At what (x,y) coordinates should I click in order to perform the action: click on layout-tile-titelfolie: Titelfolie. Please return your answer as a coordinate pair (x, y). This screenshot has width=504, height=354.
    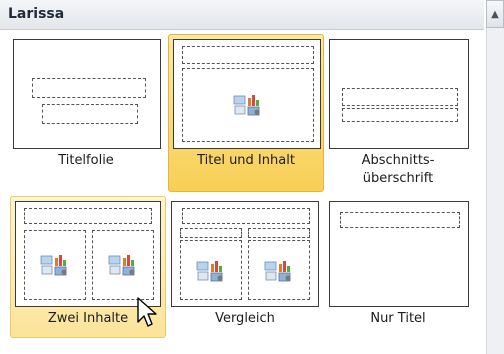
    Looking at the image, I should click on (86, 110).